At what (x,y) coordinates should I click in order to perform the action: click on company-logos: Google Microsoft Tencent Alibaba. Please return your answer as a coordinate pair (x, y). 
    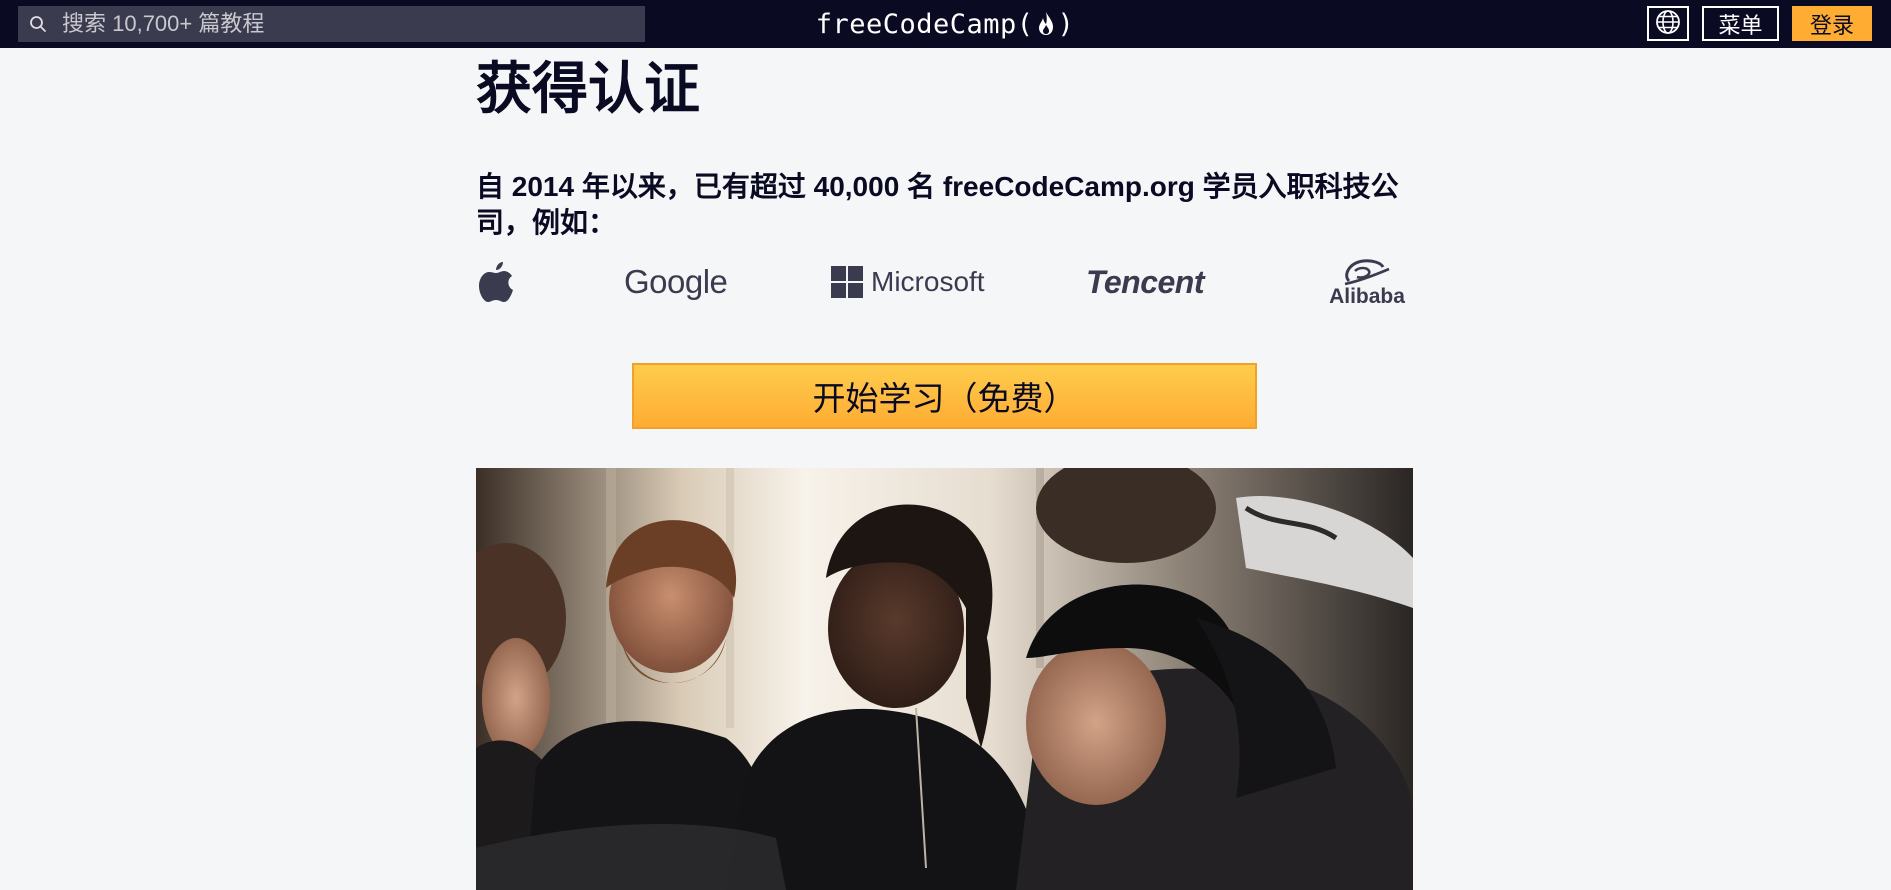
    Looking at the image, I should click on (946, 282).